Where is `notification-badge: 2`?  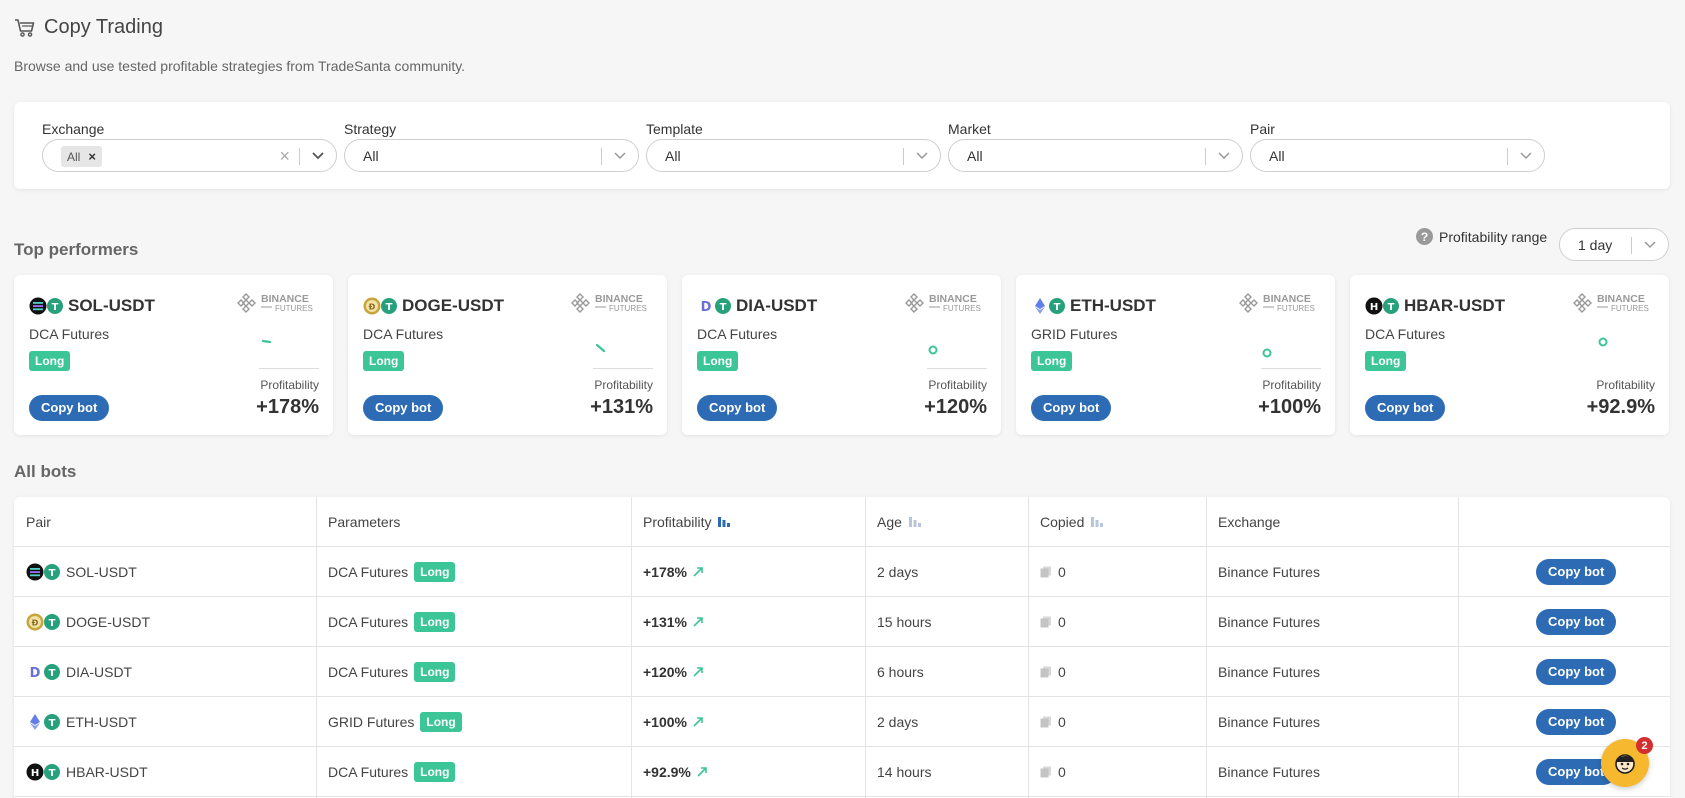 notification-badge: 2 is located at coordinates (1644, 745).